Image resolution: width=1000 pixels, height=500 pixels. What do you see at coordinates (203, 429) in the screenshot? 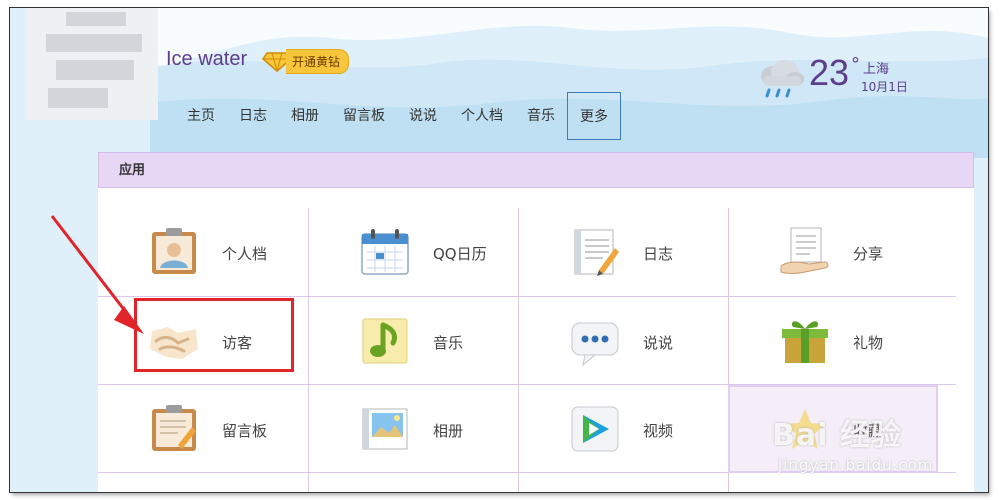
I see `app-tile-guestbook: 留言板` at bounding box center [203, 429].